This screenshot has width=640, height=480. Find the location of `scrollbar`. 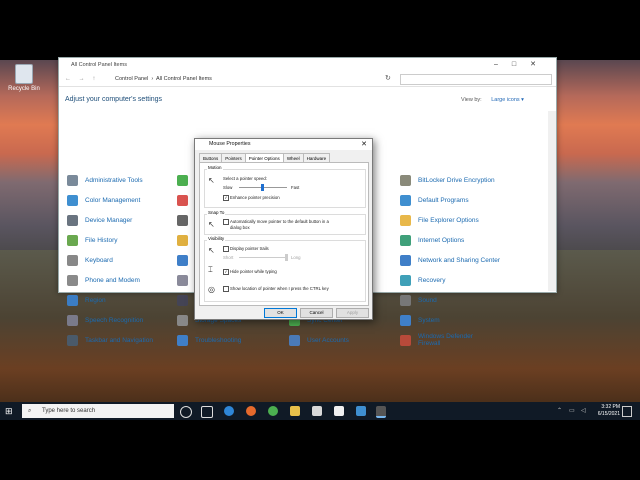

scrollbar is located at coordinates (552, 201).